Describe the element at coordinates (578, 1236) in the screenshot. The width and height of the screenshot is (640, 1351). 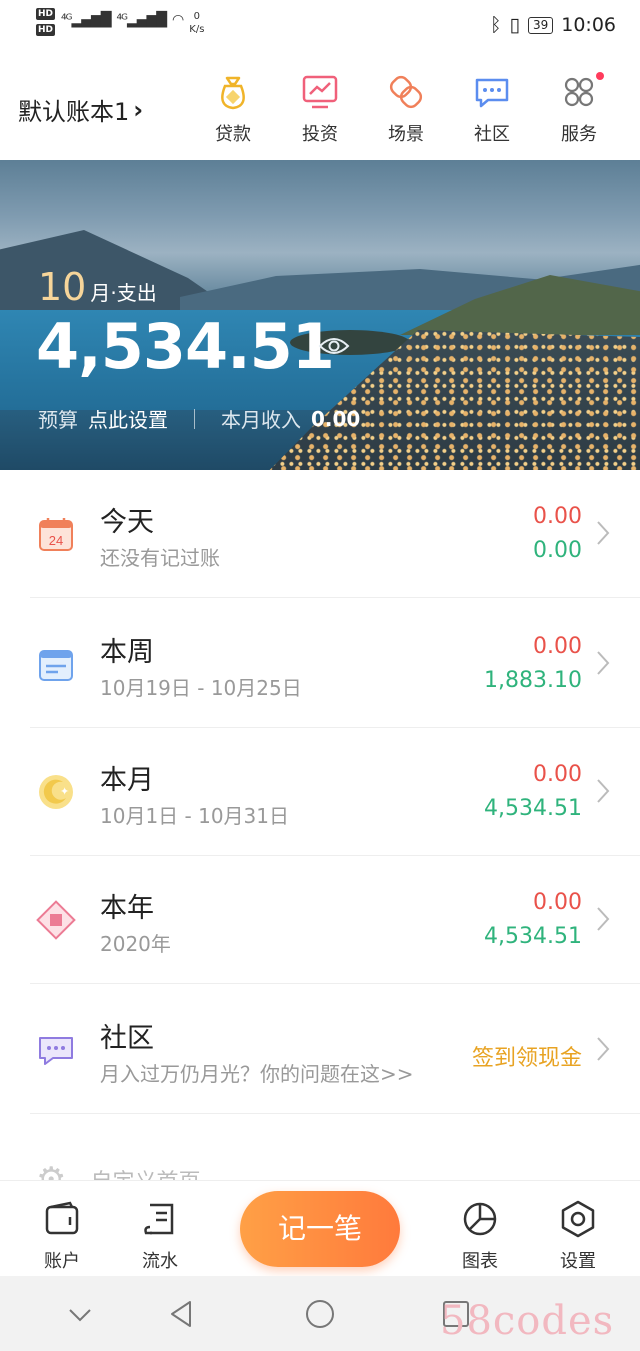
I see `tab-settings: 设置` at that location.